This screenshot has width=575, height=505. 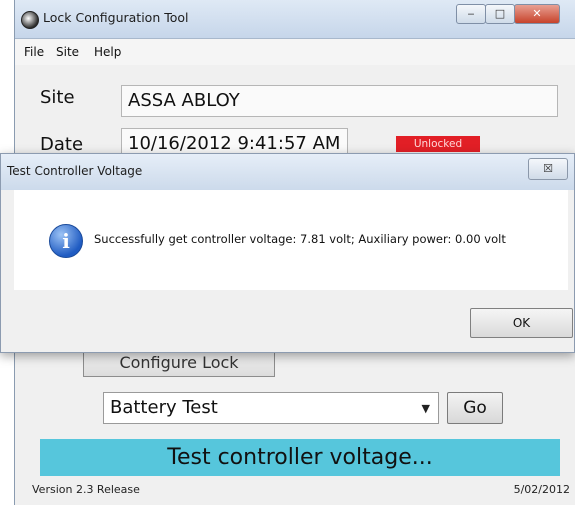 I want to click on dialog-title-bar: Test Controller Voltage ☒, so click(x=287, y=172).